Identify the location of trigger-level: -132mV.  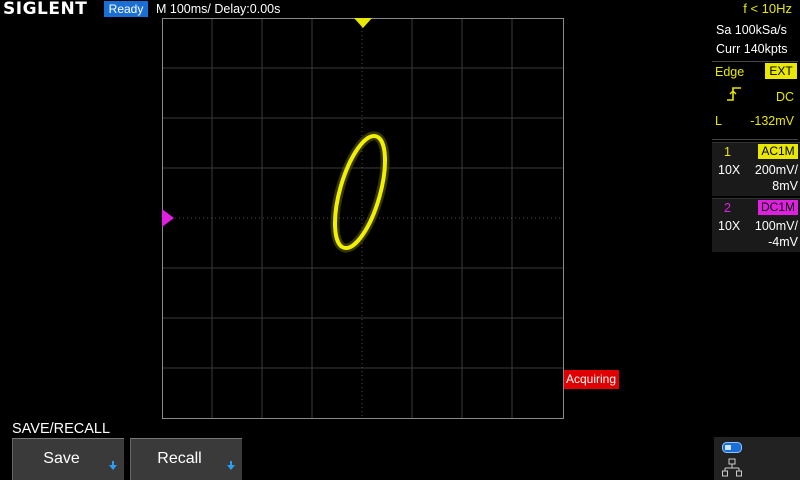
(772, 121).